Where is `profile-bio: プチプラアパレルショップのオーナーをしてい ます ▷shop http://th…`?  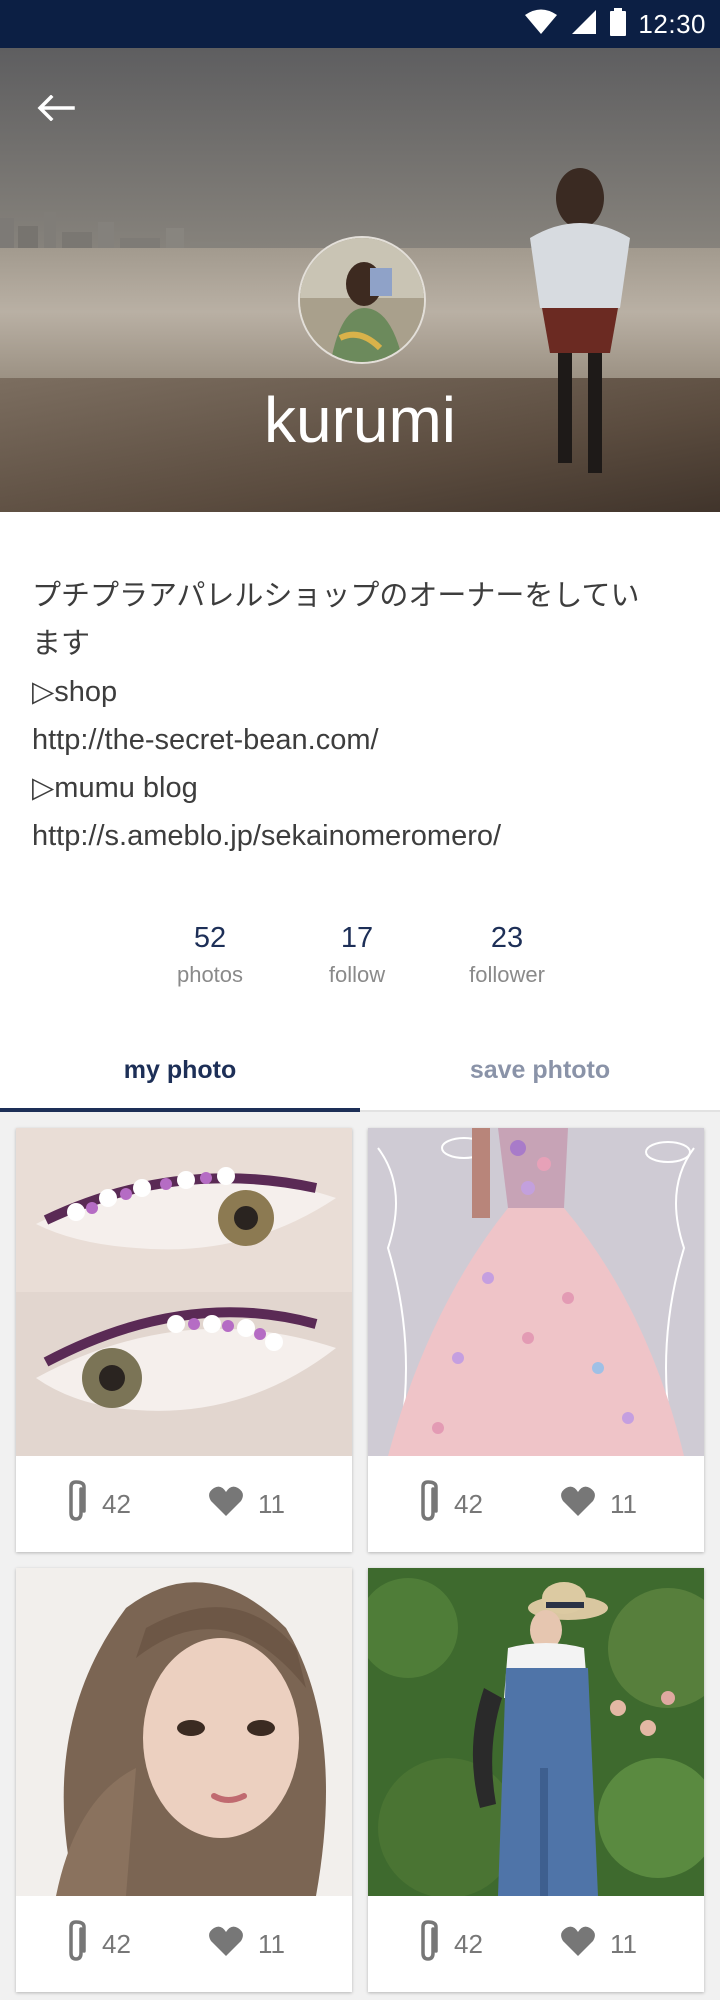
profile-bio: プチプラアパレルショップのオーナーをしてい ます ▷shop http://th… is located at coordinates (362, 716).